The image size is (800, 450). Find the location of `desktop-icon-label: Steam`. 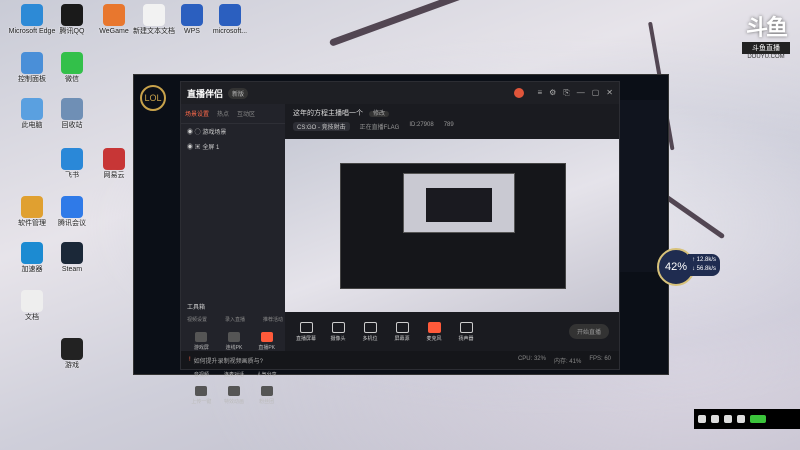

desktop-icon-label: Steam is located at coordinates (72, 269).